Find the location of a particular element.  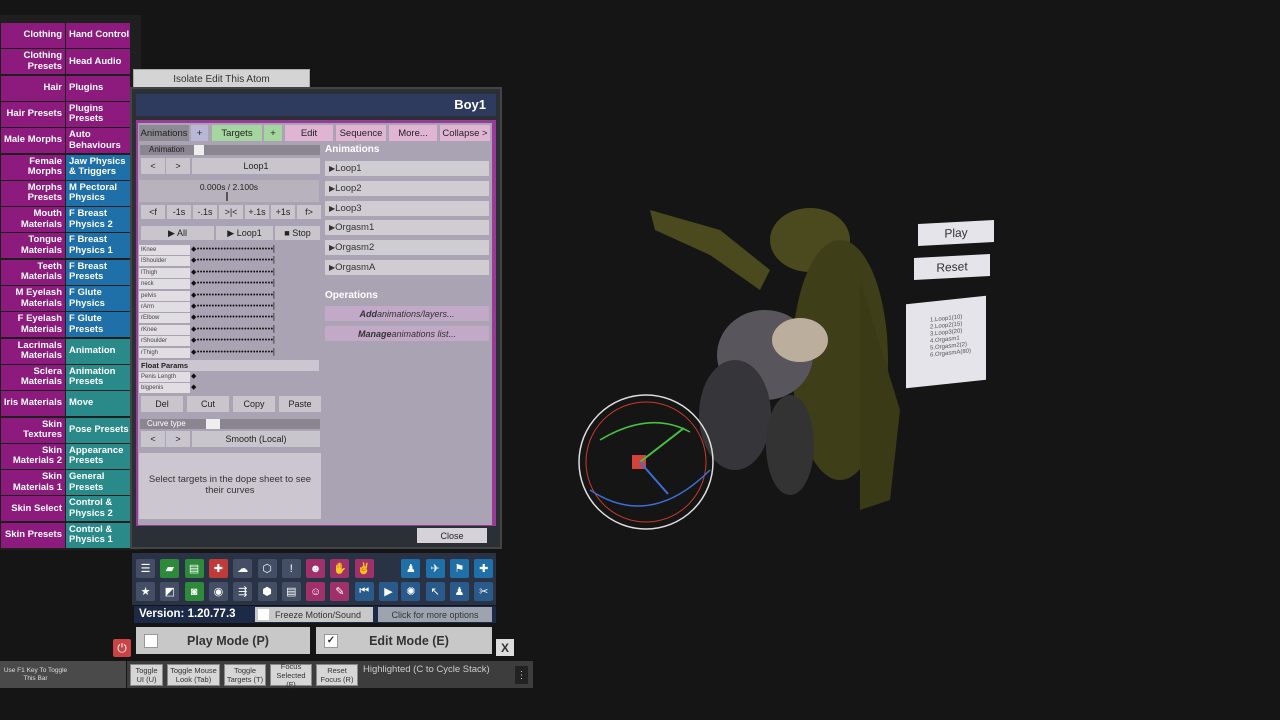

play-icon: ▶ is located at coordinates (388, 591).